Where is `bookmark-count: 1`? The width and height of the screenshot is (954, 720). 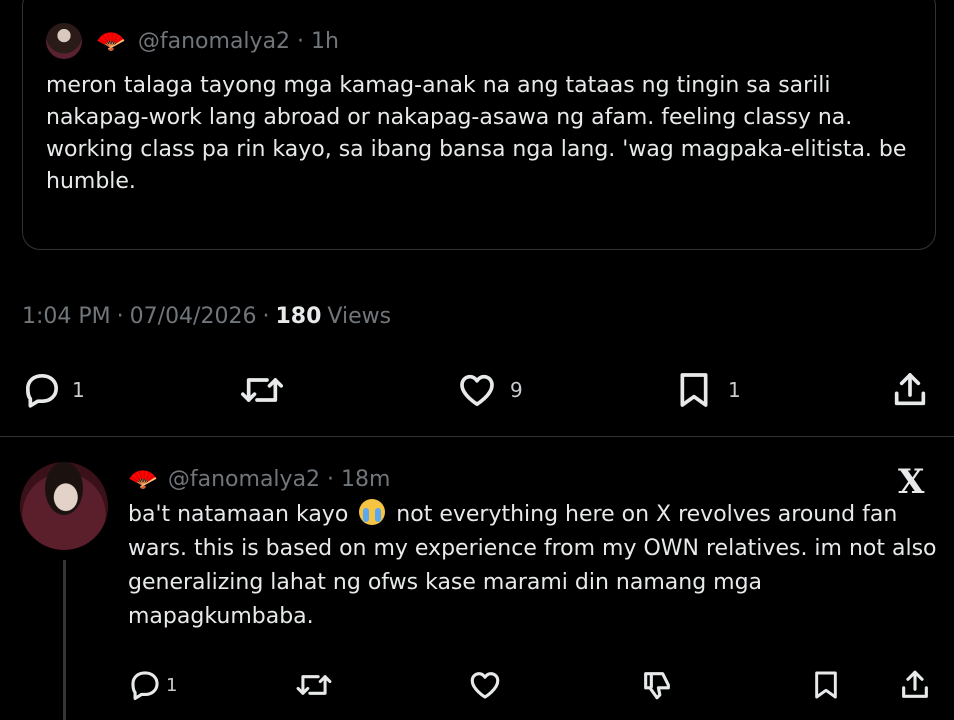 bookmark-count: 1 is located at coordinates (734, 390).